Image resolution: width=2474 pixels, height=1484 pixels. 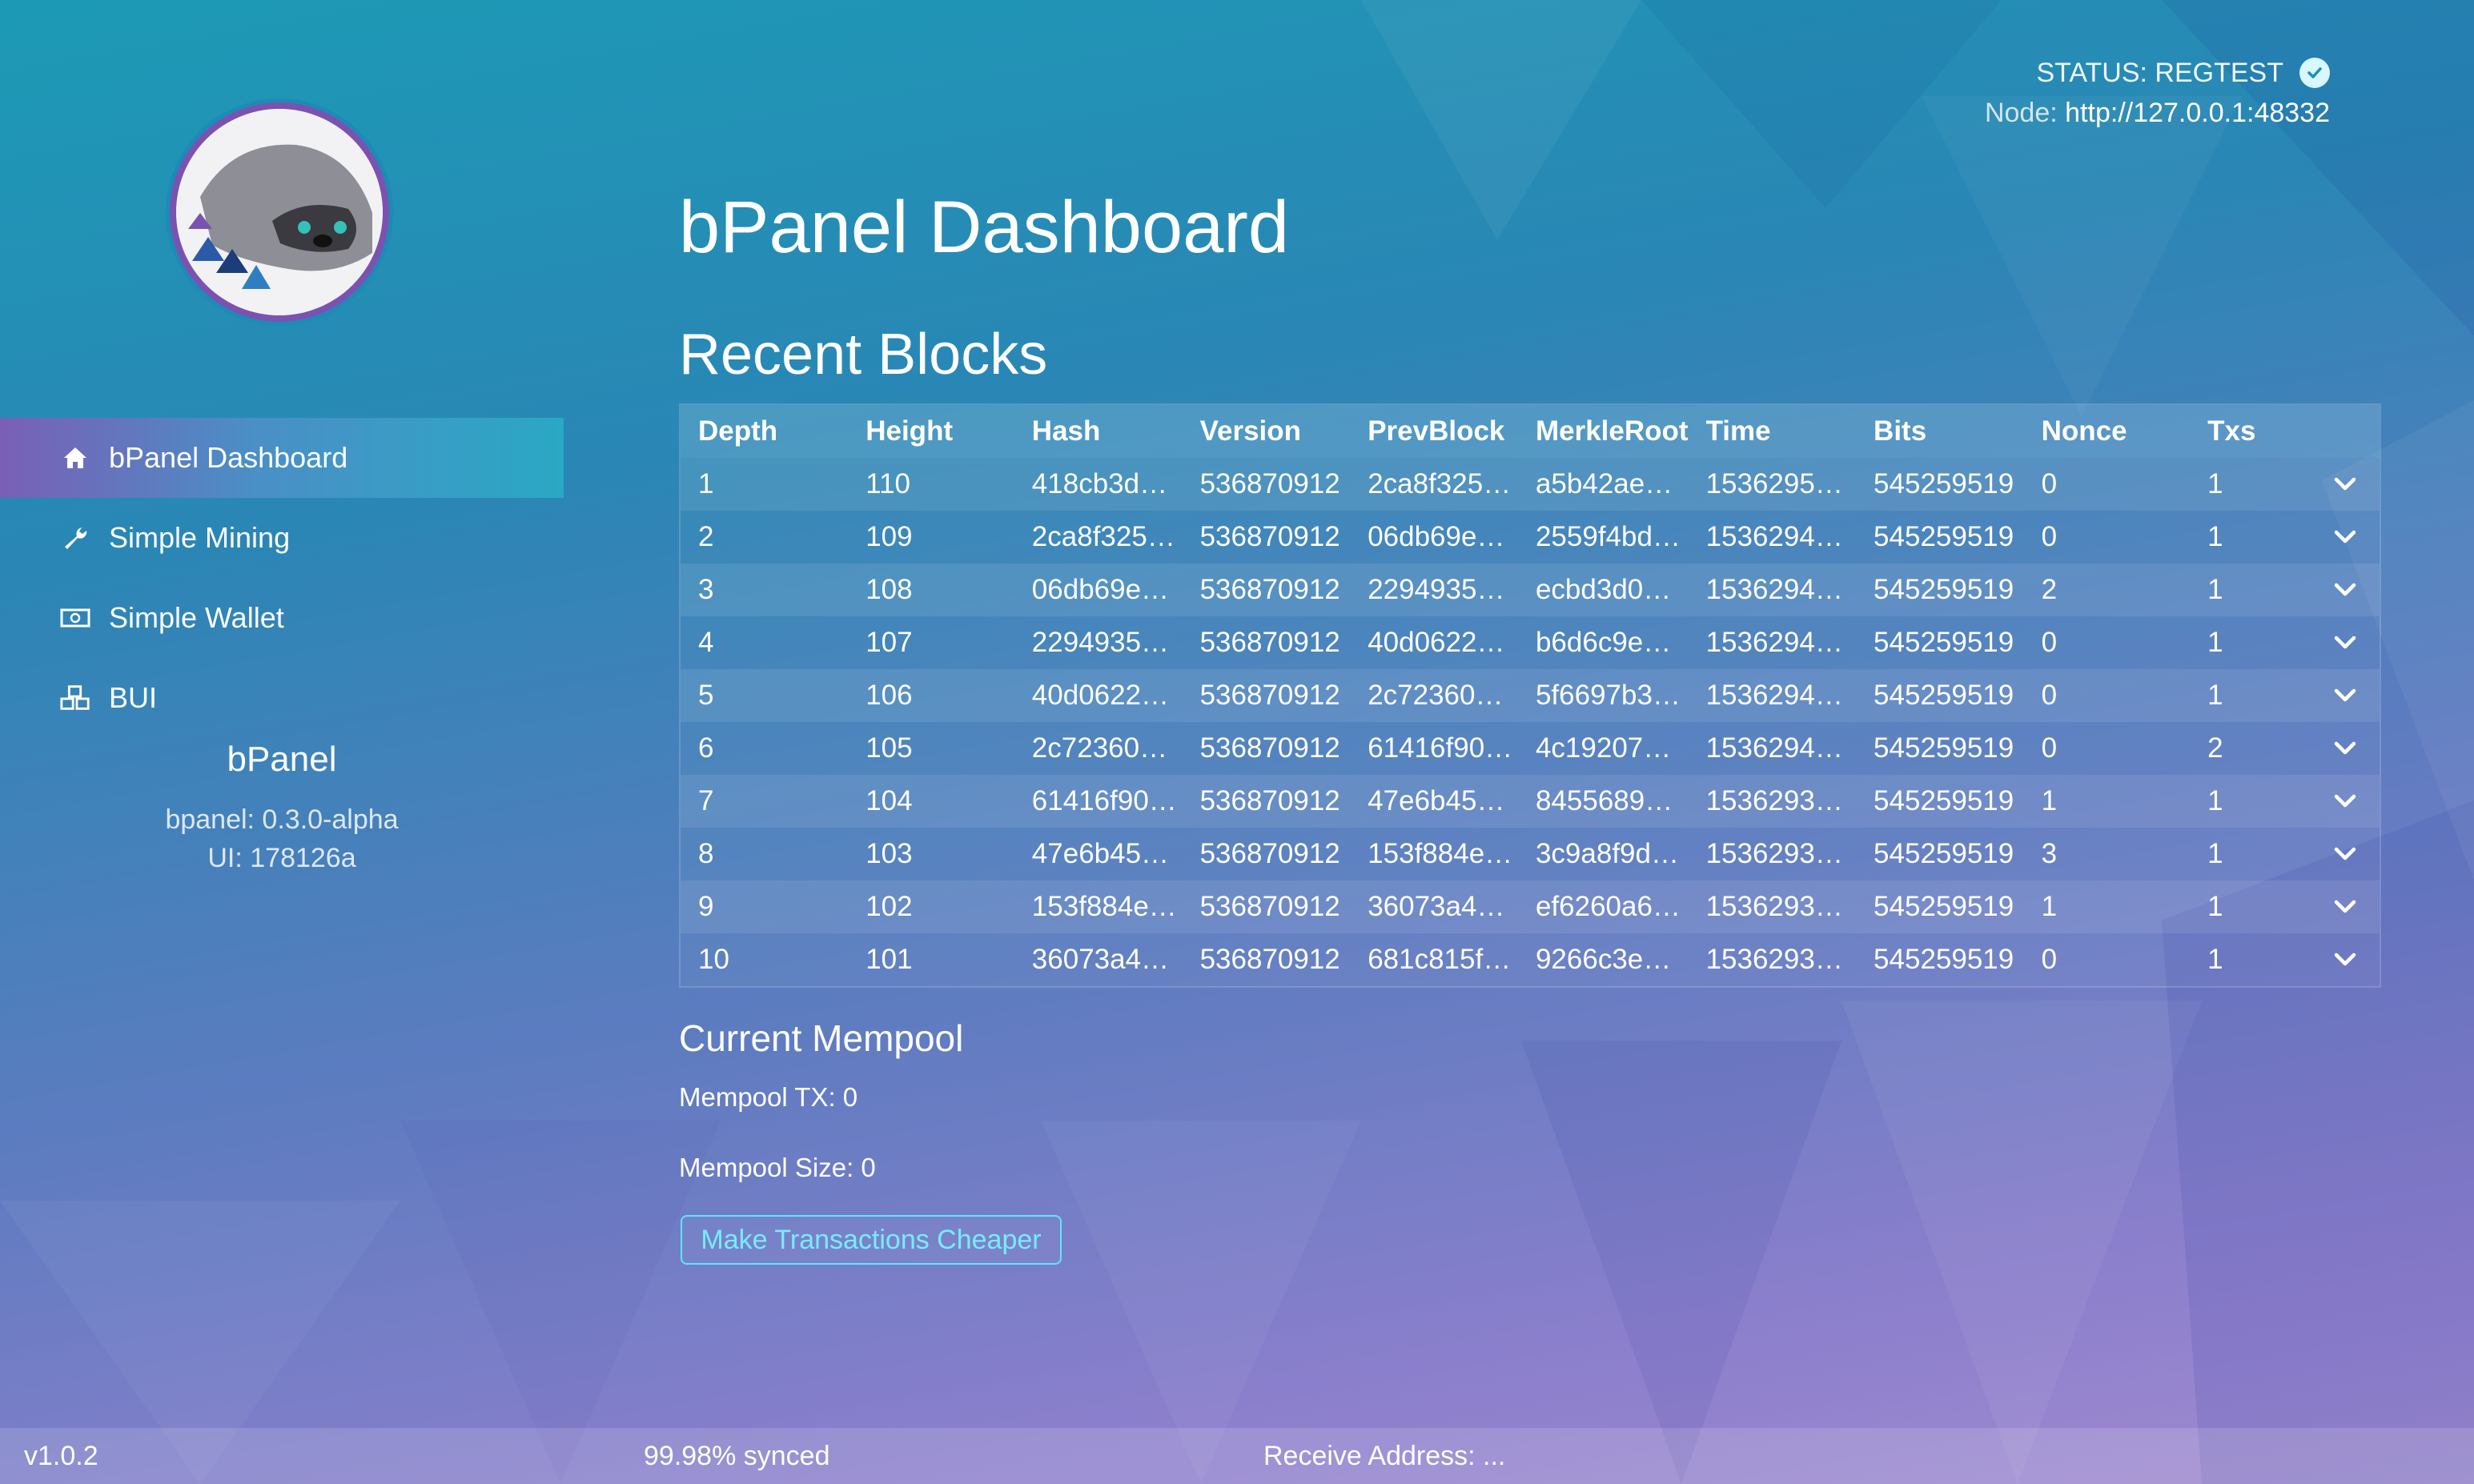 What do you see at coordinates (2107, 431) in the screenshot?
I see `column-header: Nonce` at bounding box center [2107, 431].